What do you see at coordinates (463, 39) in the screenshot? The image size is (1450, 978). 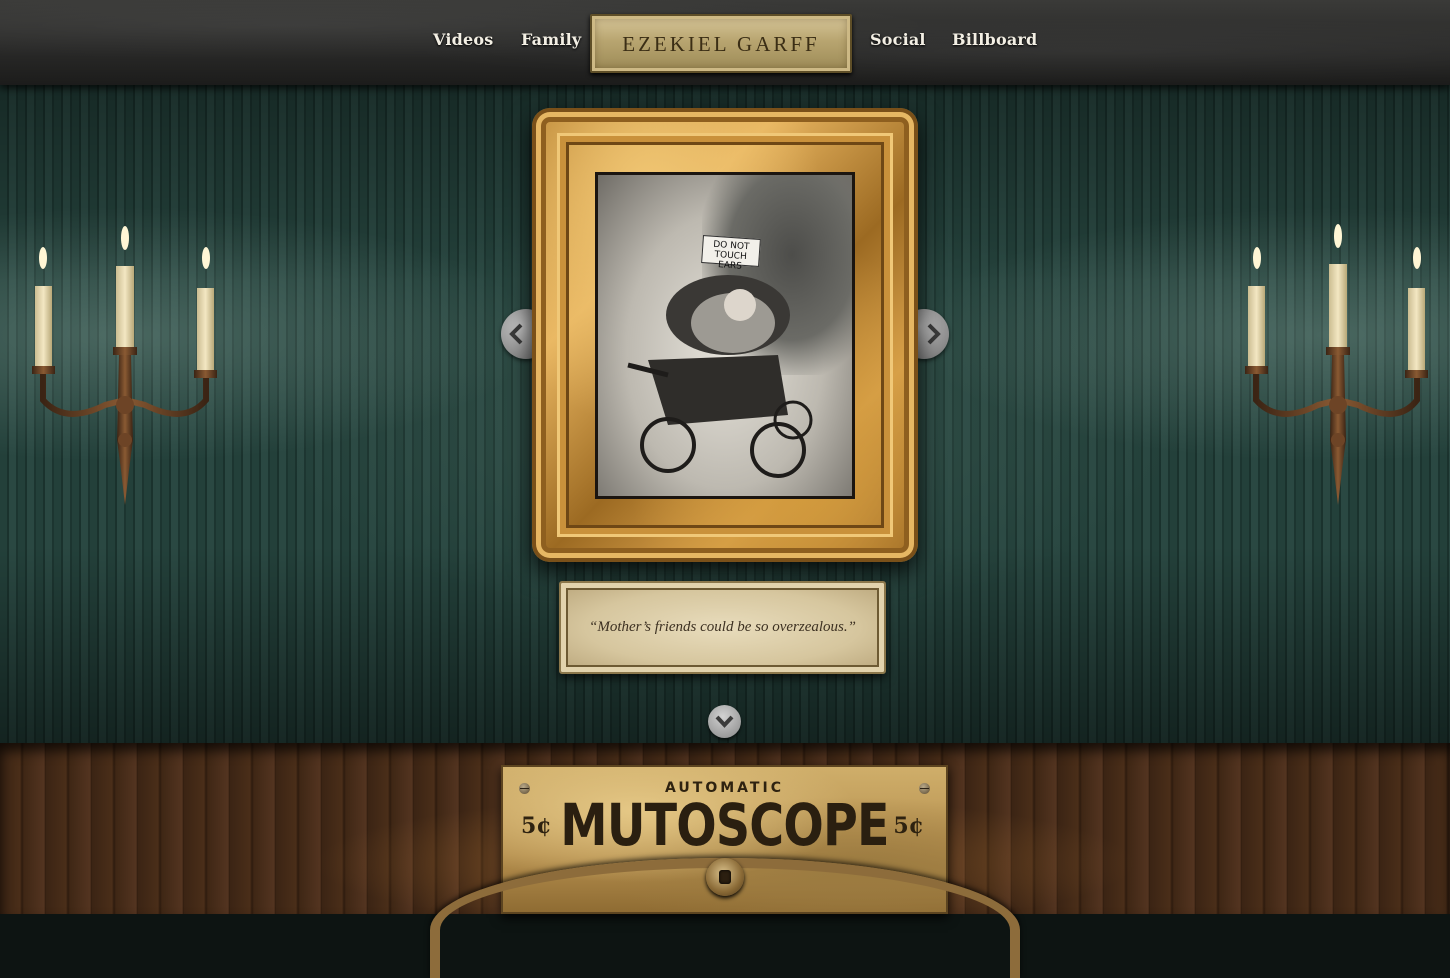 I see `nav-link-videos: Videos` at bounding box center [463, 39].